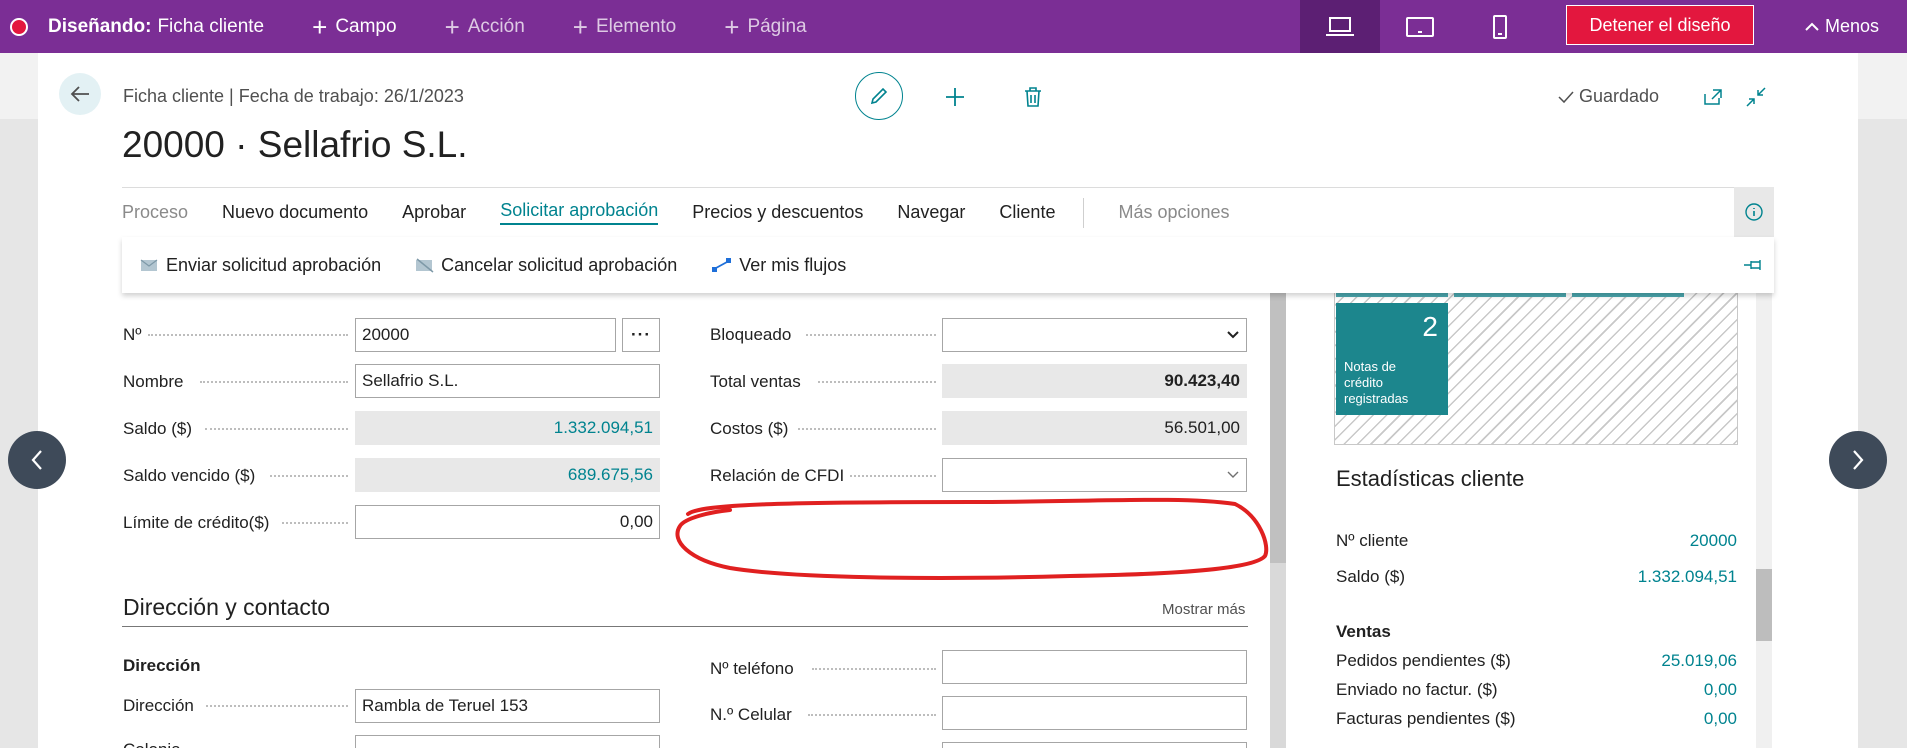 The image size is (1907, 748). I want to click on colonia-input, so click(507, 741).